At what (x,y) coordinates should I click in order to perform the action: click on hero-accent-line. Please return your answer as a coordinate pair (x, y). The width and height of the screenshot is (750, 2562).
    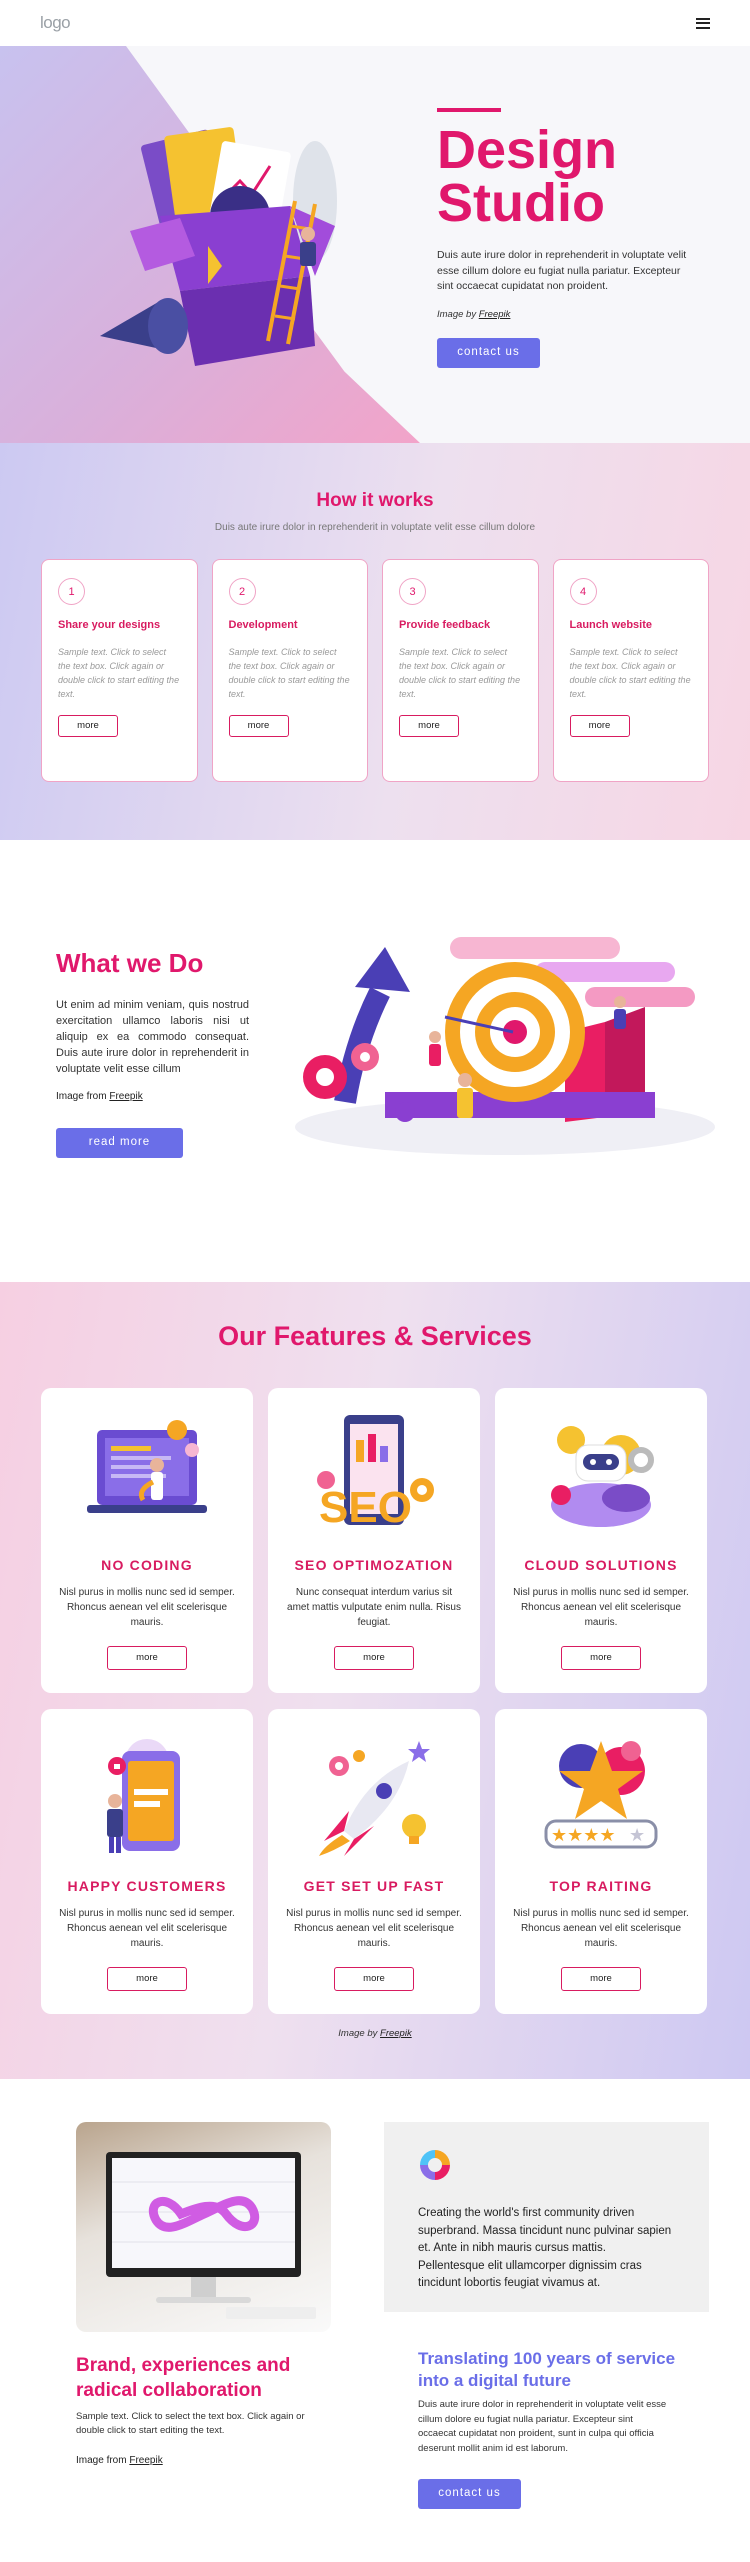
    Looking at the image, I should click on (469, 110).